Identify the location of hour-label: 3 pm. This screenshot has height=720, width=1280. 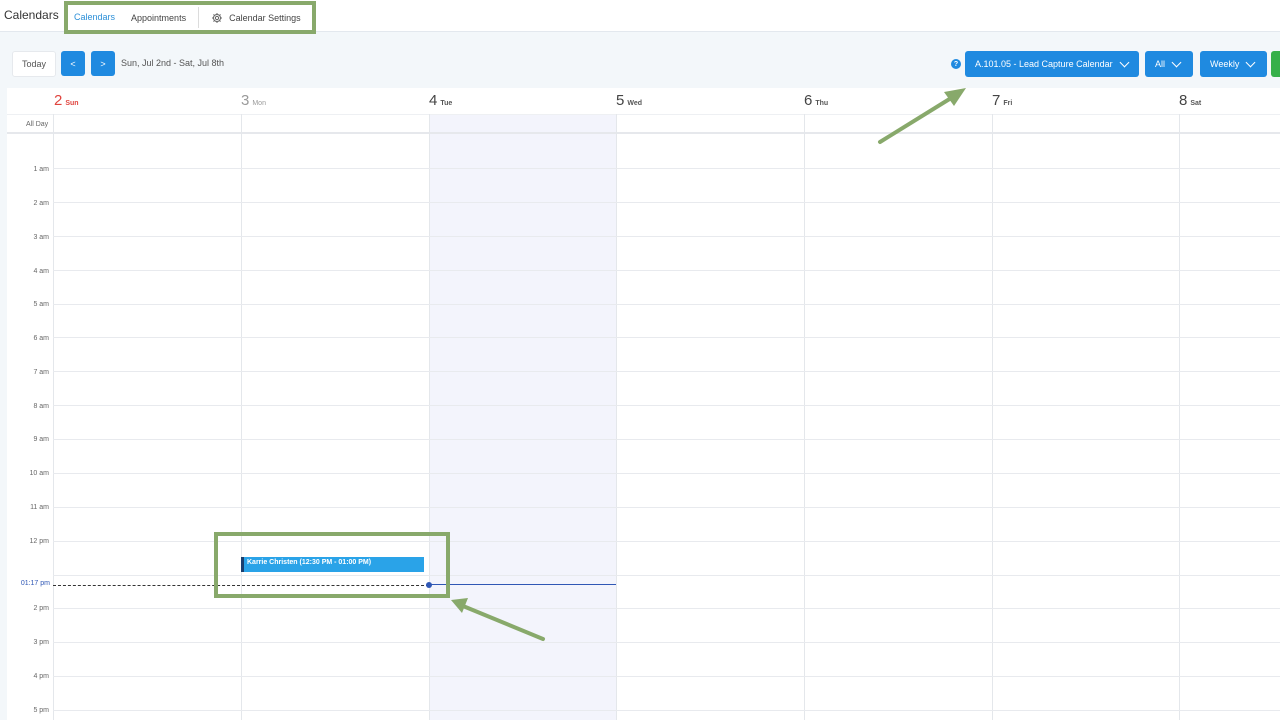
(41, 642).